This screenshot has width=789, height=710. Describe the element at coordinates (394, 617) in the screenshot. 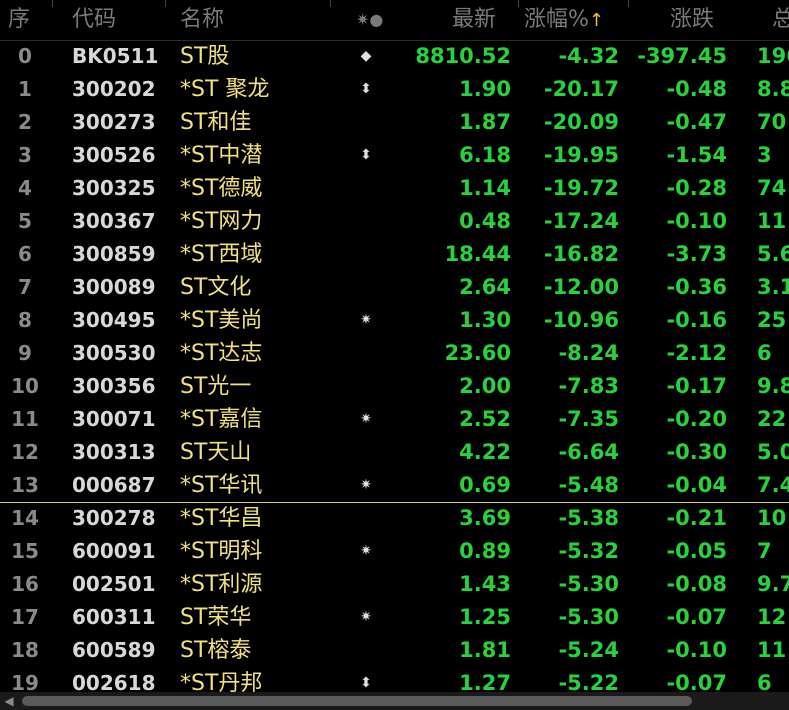

I see `table-row: 17 600311 ST荣华 ✷ 1.25 -5.30 -0.07 12` at that location.